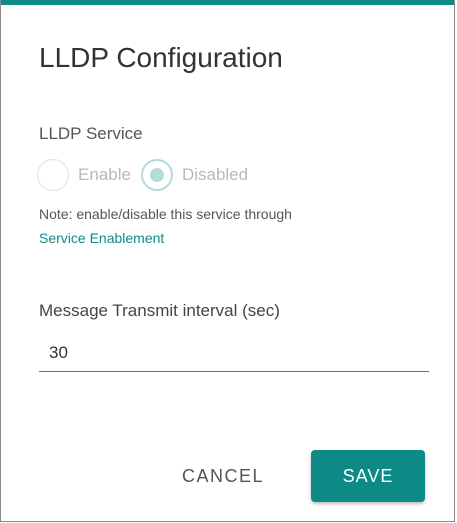  What do you see at coordinates (101, 238) in the screenshot?
I see `service-enablement-link: Service Enablement` at bounding box center [101, 238].